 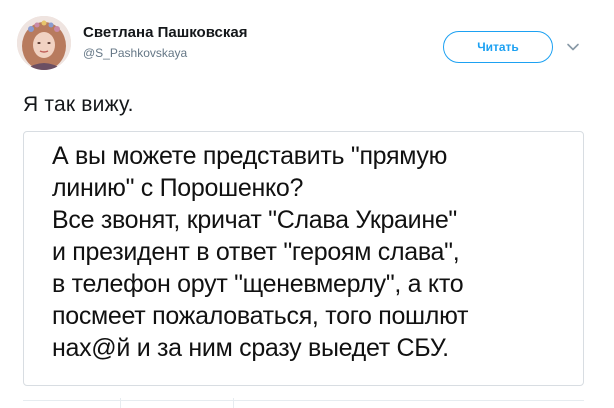 What do you see at coordinates (260, 316) in the screenshot?
I see `image-text-line: посмеет пожаловаться, того пошлют` at bounding box center [260, 316].